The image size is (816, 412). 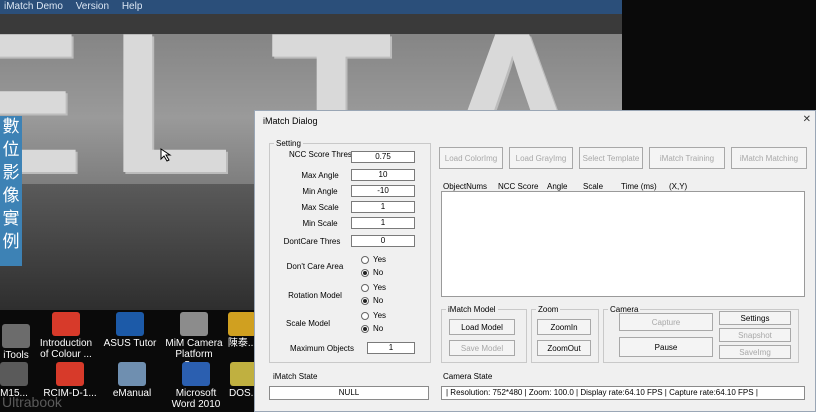 I want to click on desktop-icon: Microsoft Word 2010, so click(x=196, y=386).